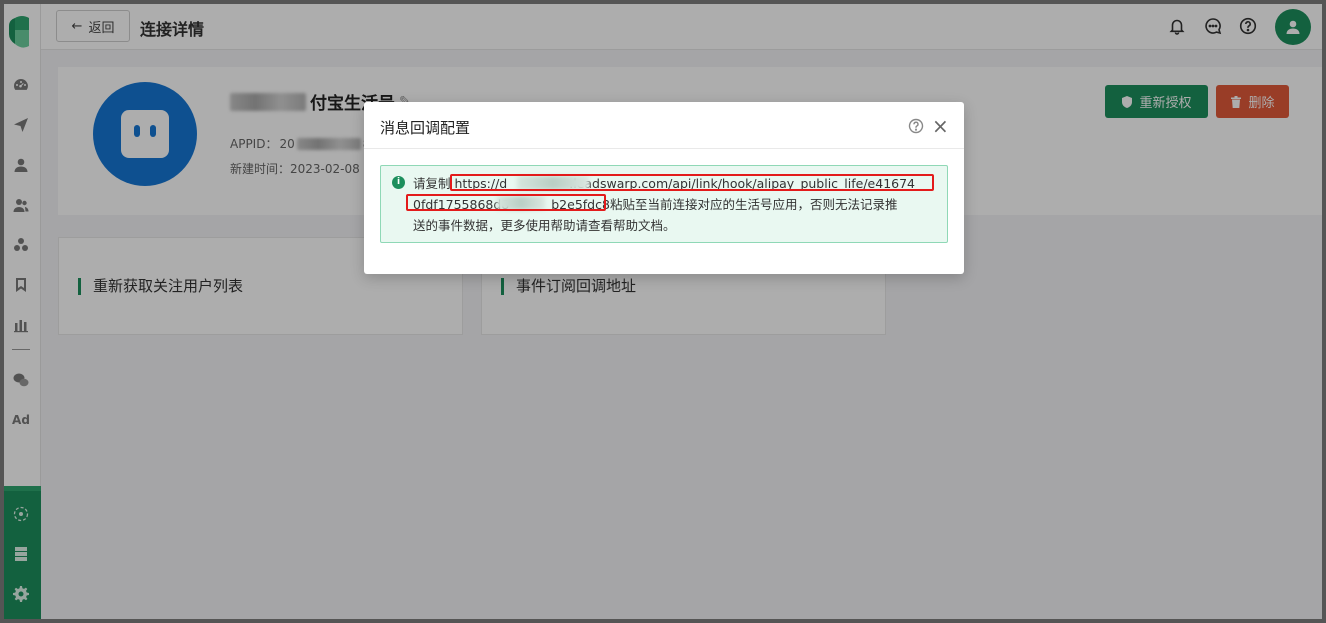  What do you see at coordinates (753, 204) in the screenshot?
I see `paste-instruction: 粘贴至当前连接对应的生活号应用，否则无法记录推` at bounding box center [753, 204].